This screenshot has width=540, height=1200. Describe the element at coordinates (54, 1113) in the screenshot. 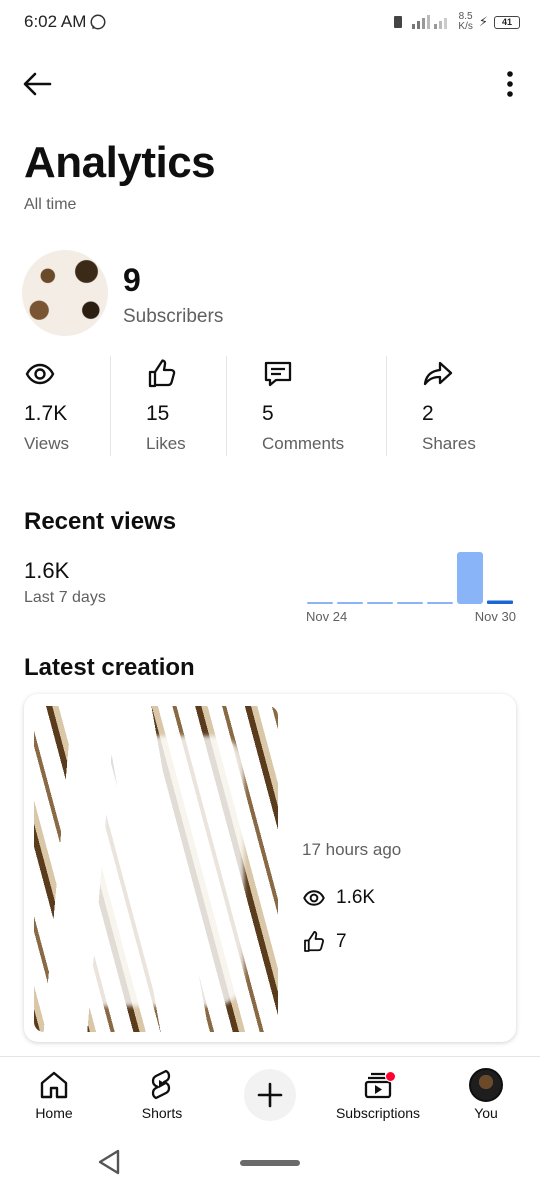

I see `nav-home-label: Home` at that location.